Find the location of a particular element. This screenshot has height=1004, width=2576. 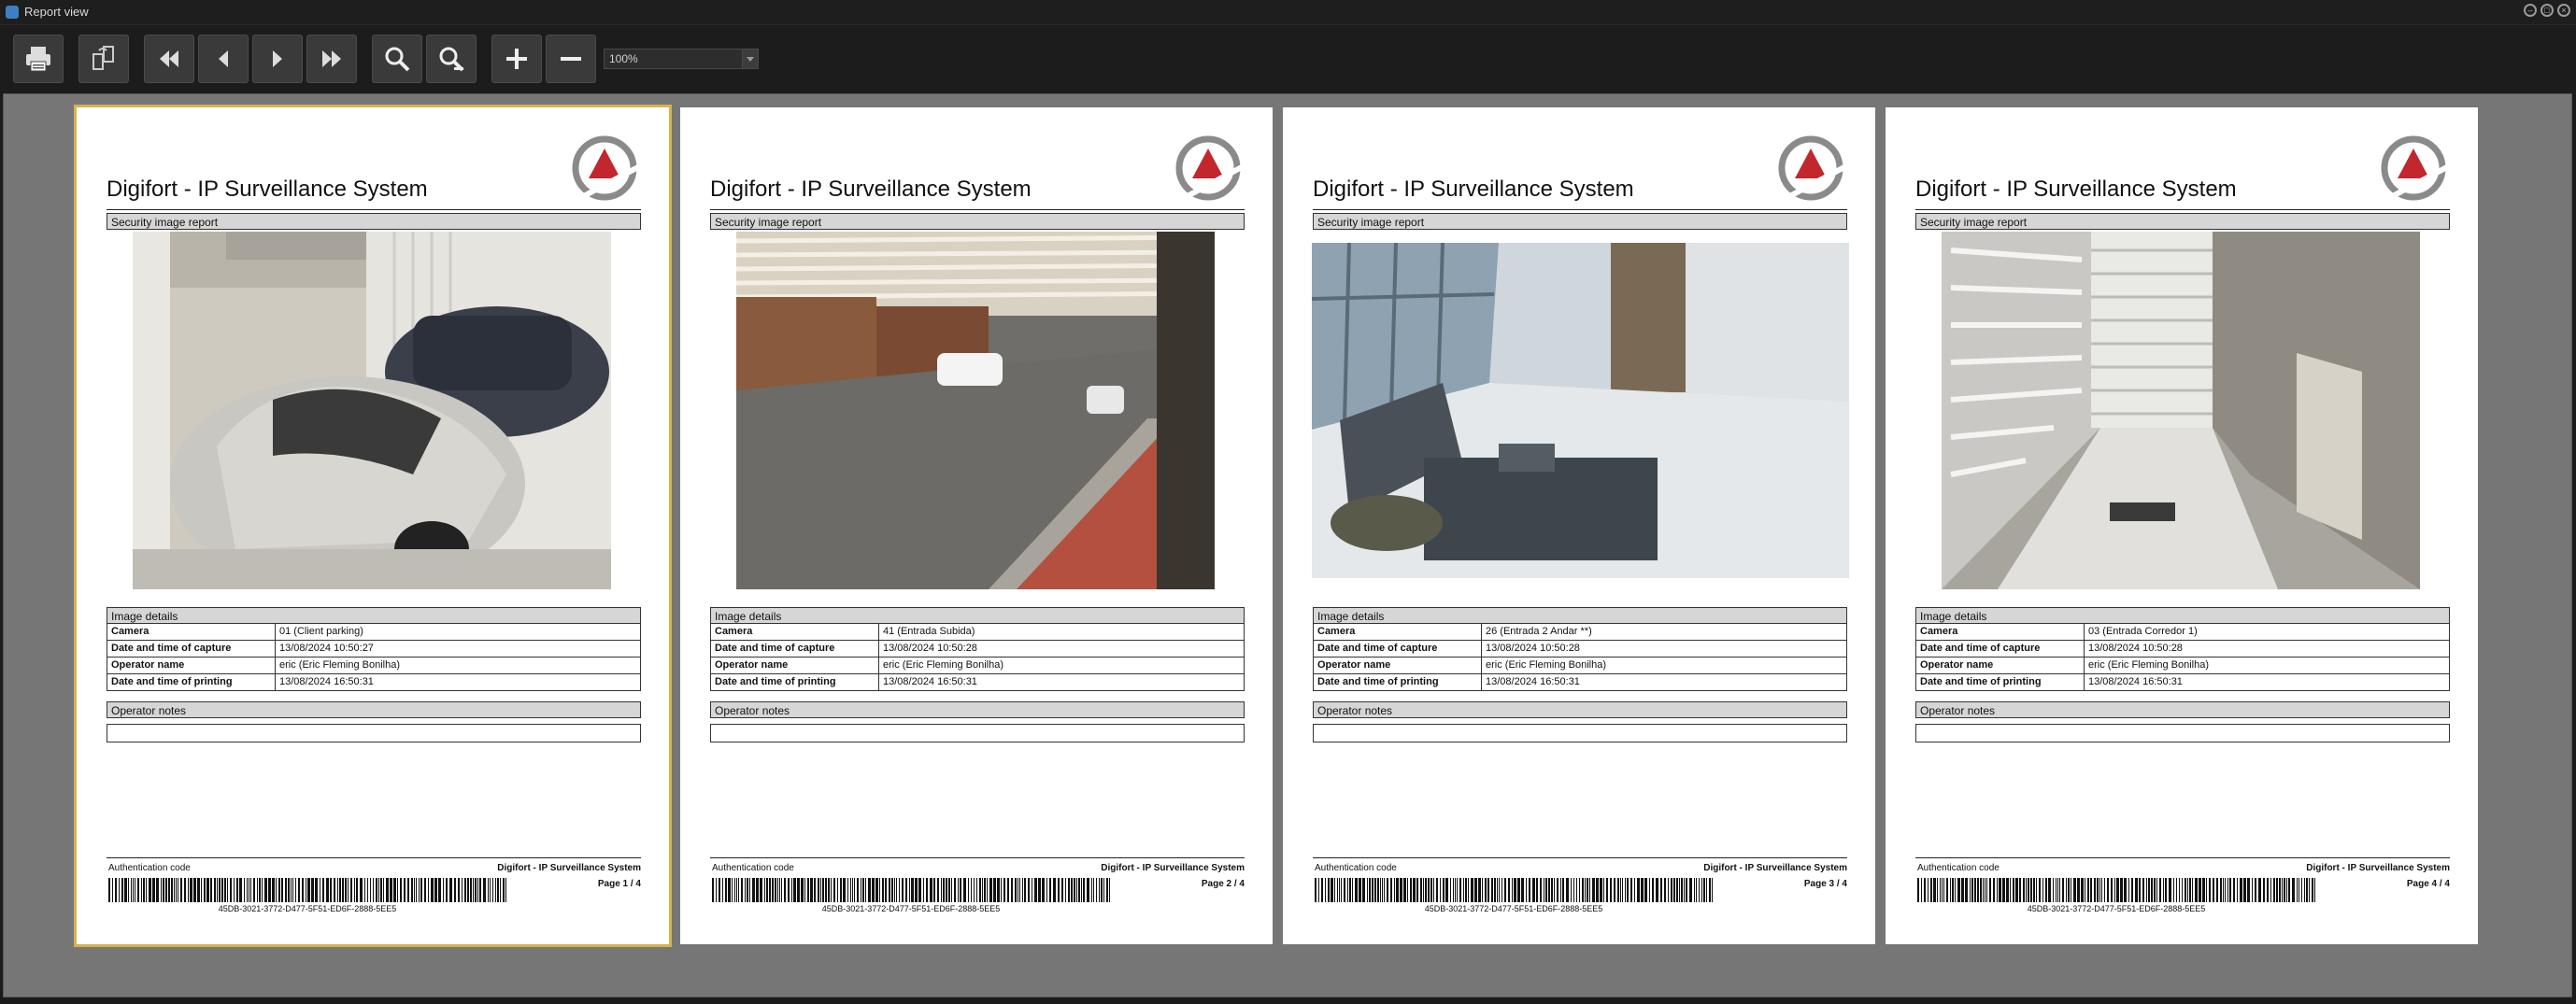

page-setup-icon is located at coordinates (104, 58).